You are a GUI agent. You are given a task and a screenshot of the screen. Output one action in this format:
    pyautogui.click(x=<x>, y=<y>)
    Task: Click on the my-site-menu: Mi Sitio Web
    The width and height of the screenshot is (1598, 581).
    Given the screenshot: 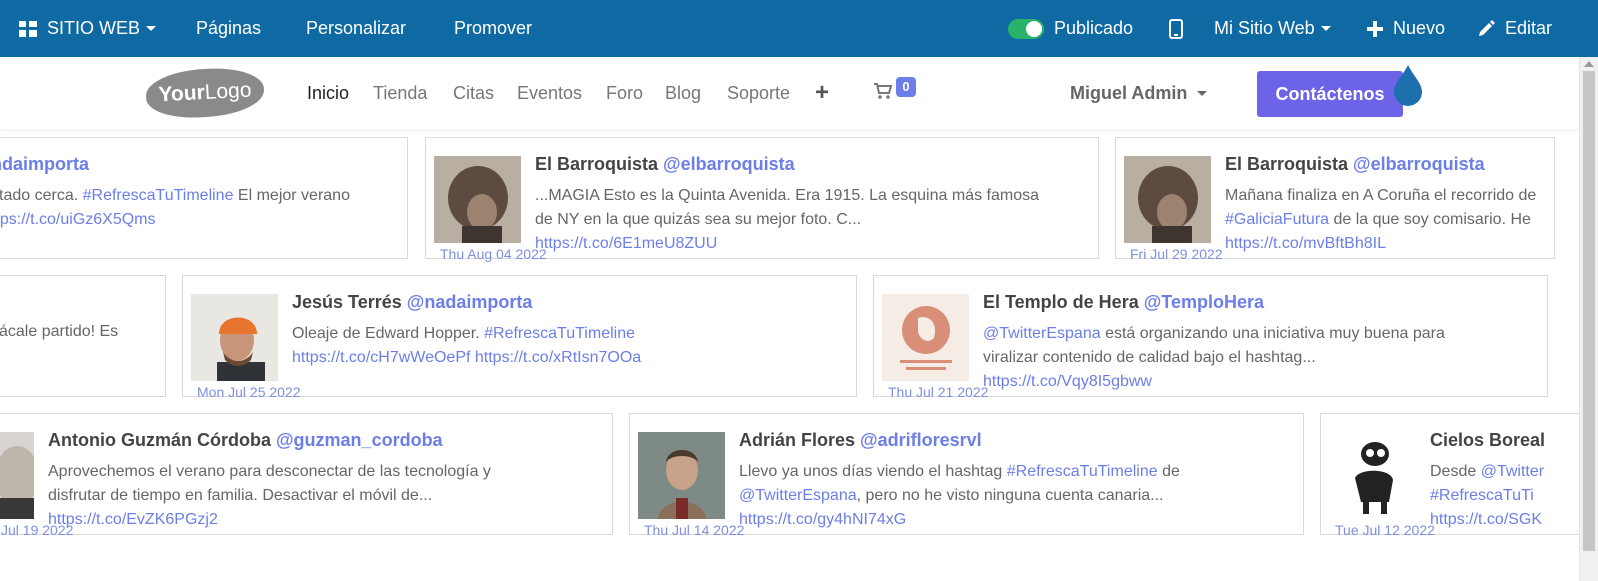 What is the action you would take?
    pyautogui.click(x=1272, y=28)
    